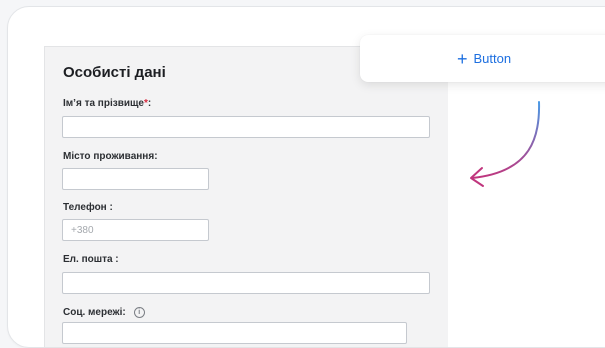 Image resolution: width=605 pixels, height=348 pixels. What do you see at coordinates (505, 144) in the screenshot?
I see `curved-arrow-icon` at bounding box center [505, 144].